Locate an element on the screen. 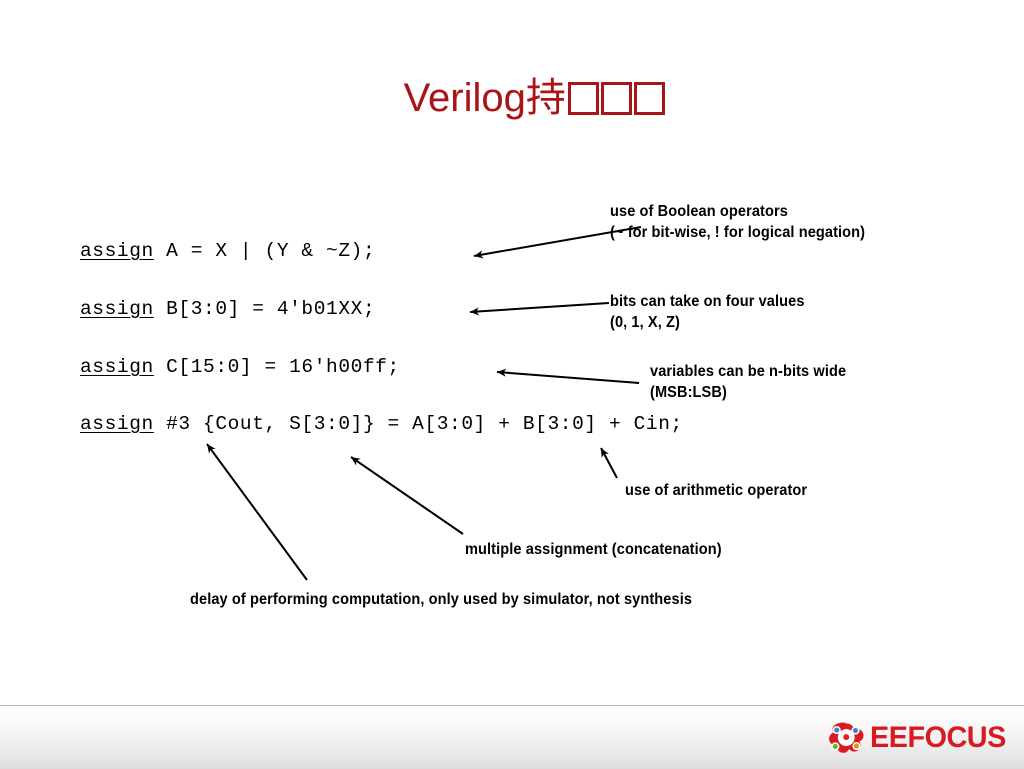  arrow-to-concatenation-line is located at coordinates (407, 495).